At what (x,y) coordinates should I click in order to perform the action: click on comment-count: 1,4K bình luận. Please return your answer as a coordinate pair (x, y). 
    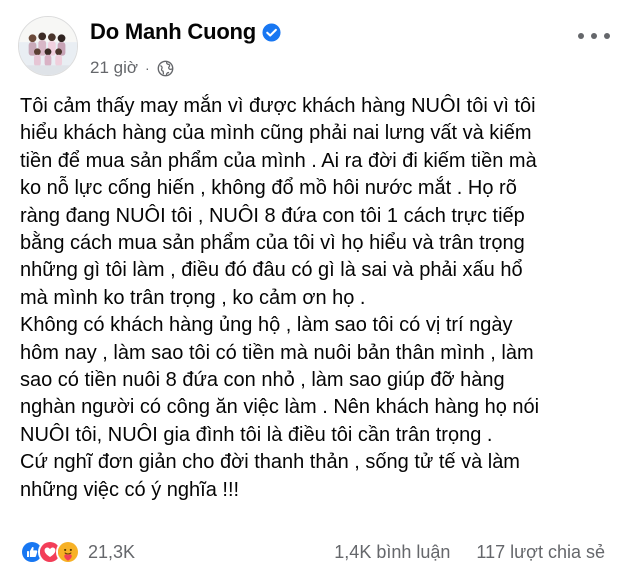
    Looking at the image, I should click on (392, 552).